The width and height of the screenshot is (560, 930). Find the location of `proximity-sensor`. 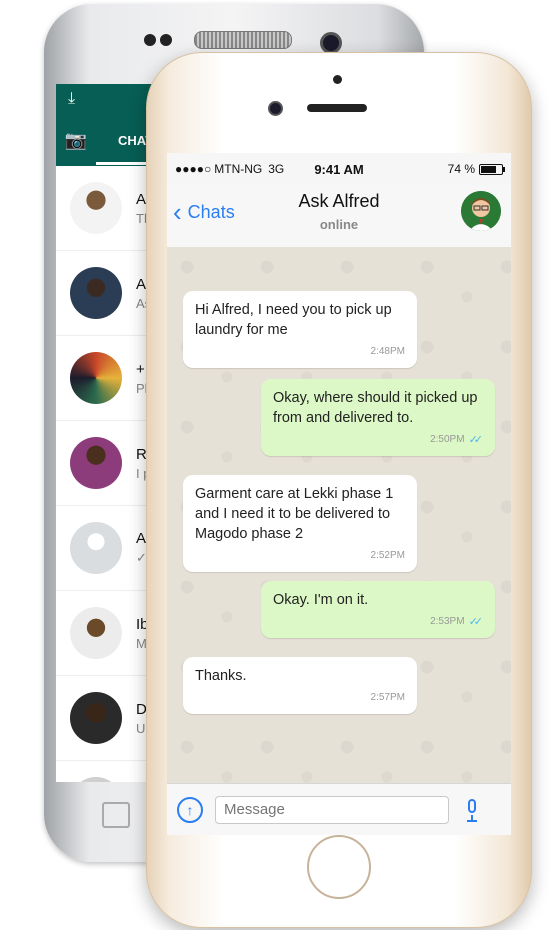

proximity-sensor is located at coordinates (337, 79).